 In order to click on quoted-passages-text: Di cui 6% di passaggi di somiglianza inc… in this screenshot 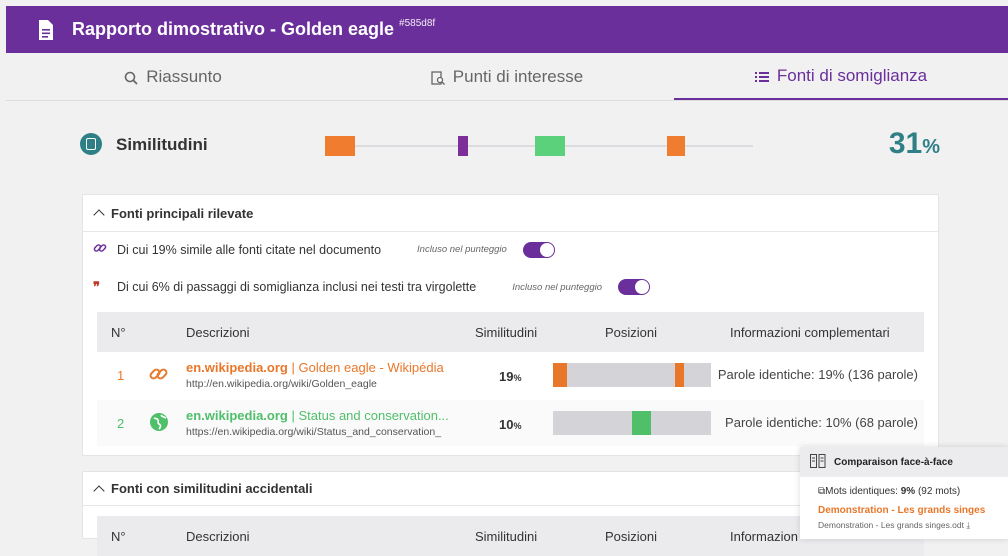, I will do `click(297, 287)`.